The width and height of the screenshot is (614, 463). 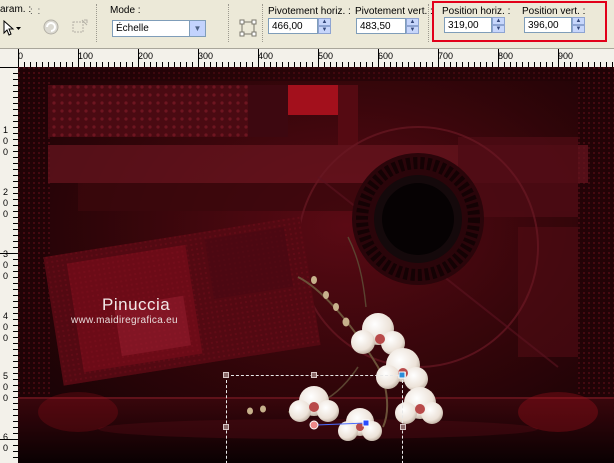 What do you see at coordinates (375, 26) in the screenshot?
I see `pivot-v-value: 483,50` at bounding box center [375, 26].